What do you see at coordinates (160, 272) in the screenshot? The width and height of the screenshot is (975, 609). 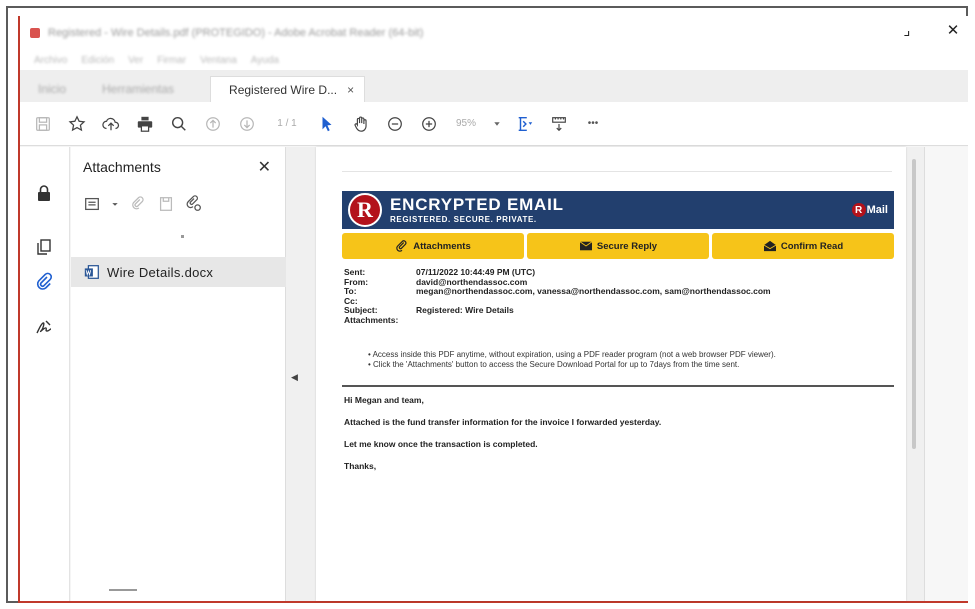 I see `attachment-file-name: Wire Details.docx` at bounding box center [160, 272].